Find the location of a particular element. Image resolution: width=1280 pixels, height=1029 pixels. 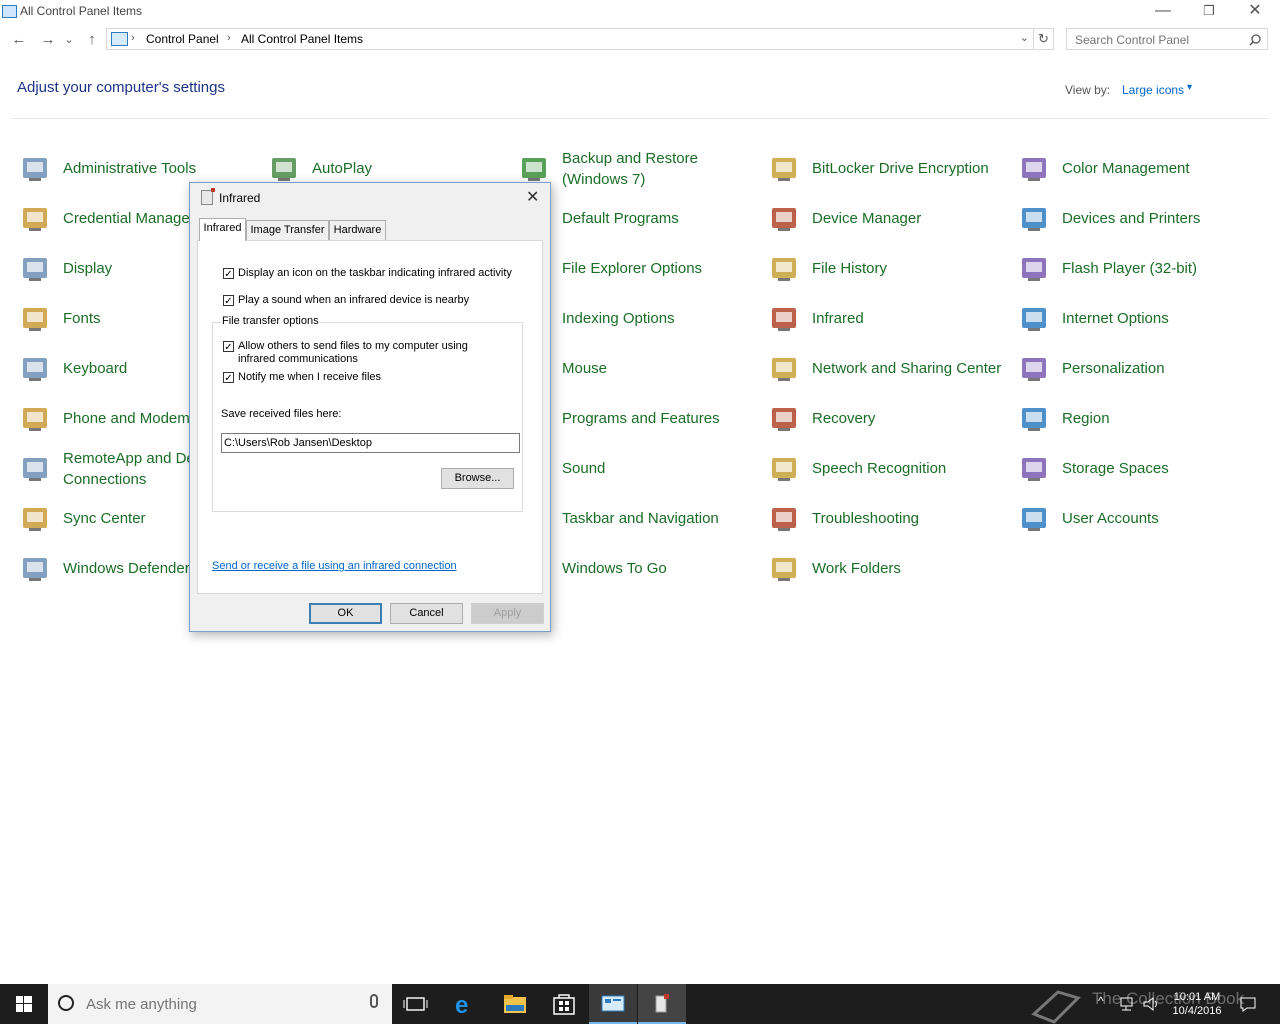

close-button: ✕ is located at coordinates (1255, 12).